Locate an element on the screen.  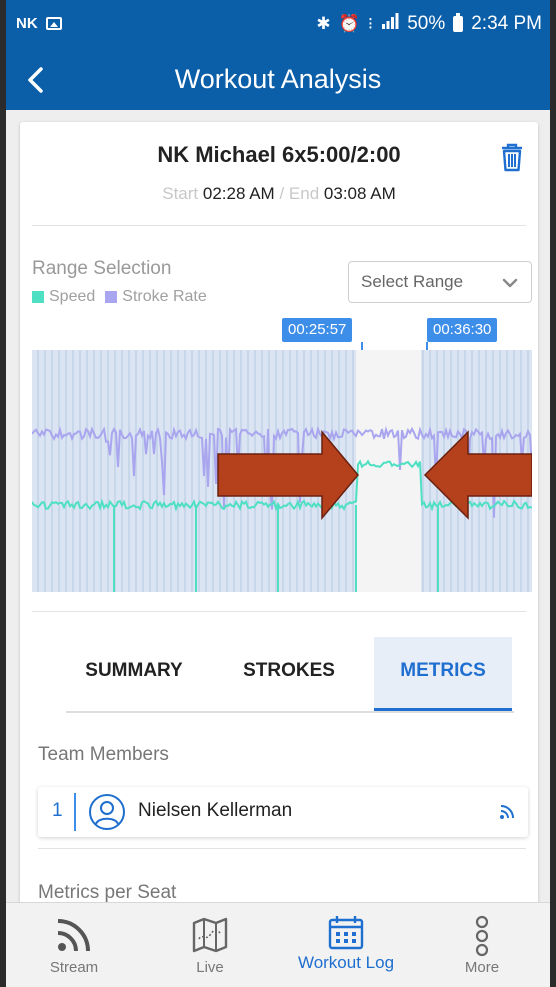
status-bar: NK ✱ ⏰ ⁝ 50% 2:34 PM is located at coordinates (278, 26).